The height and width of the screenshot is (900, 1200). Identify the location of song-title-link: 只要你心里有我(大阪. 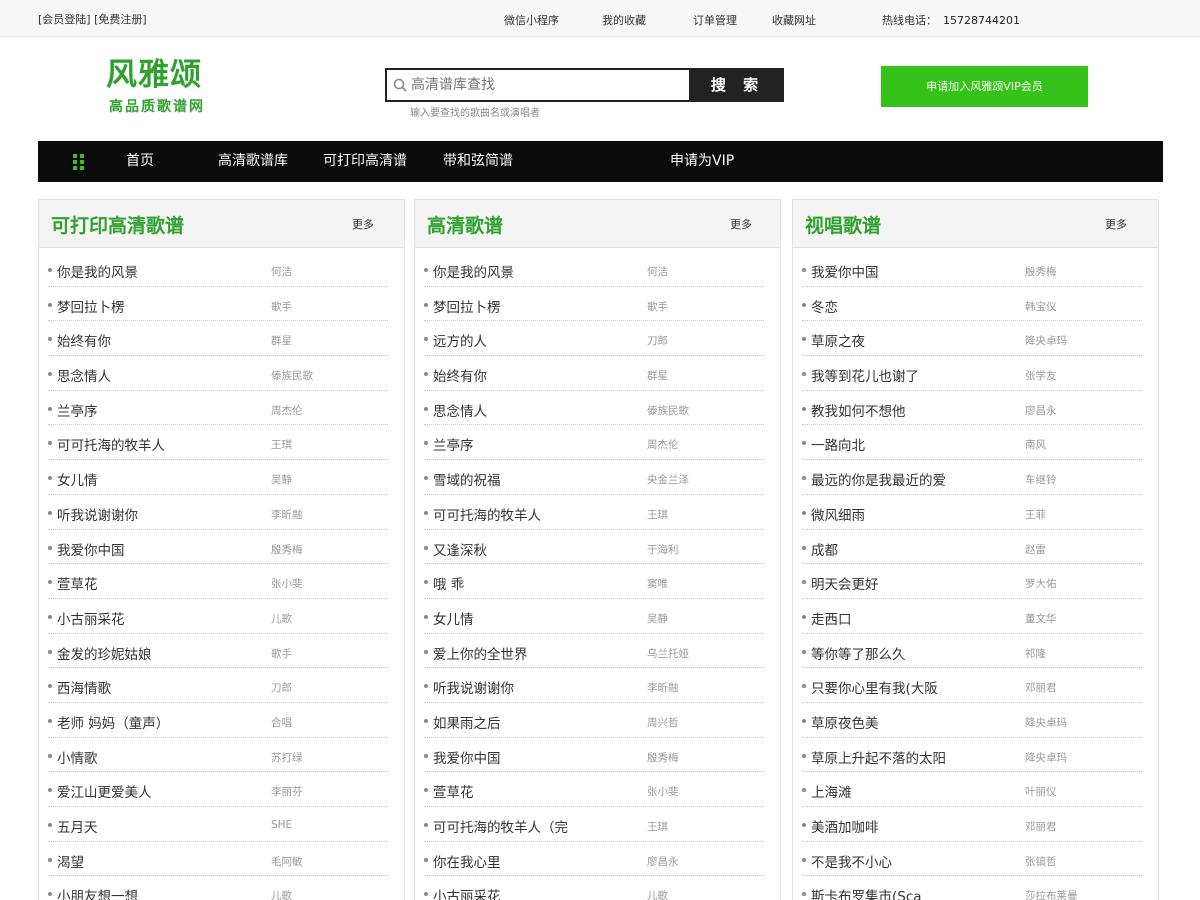
(874, 687).